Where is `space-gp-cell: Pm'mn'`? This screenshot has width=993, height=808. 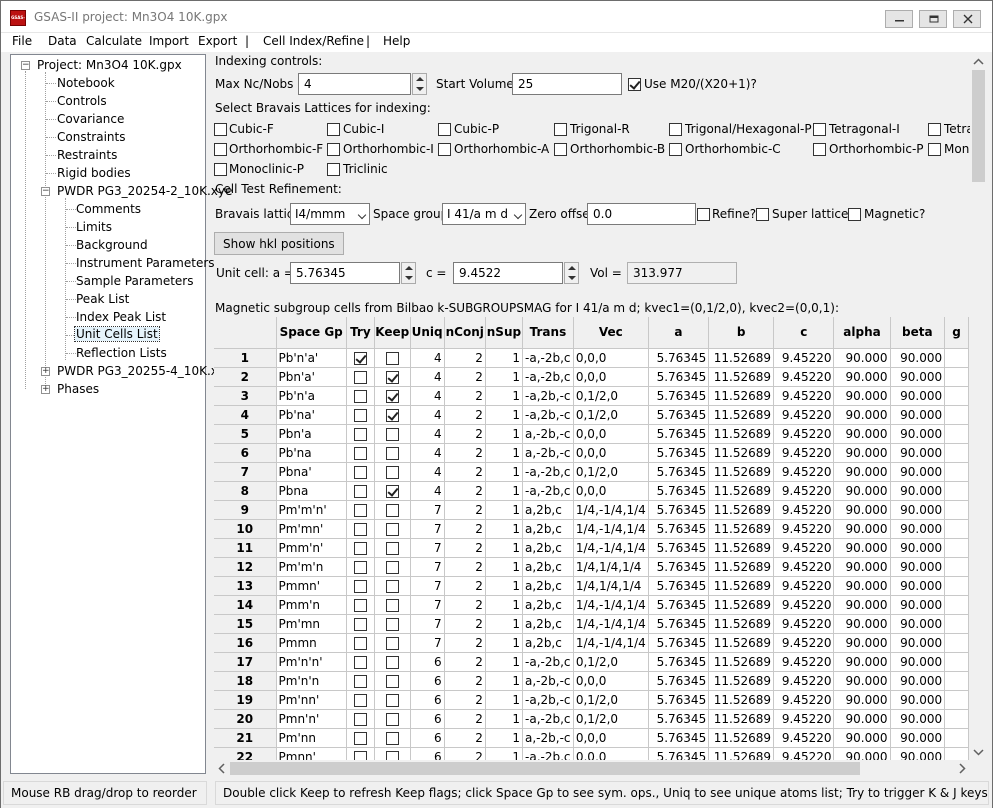
space-gp-cell: Pm'mn' is located at coordinates (311, 529).